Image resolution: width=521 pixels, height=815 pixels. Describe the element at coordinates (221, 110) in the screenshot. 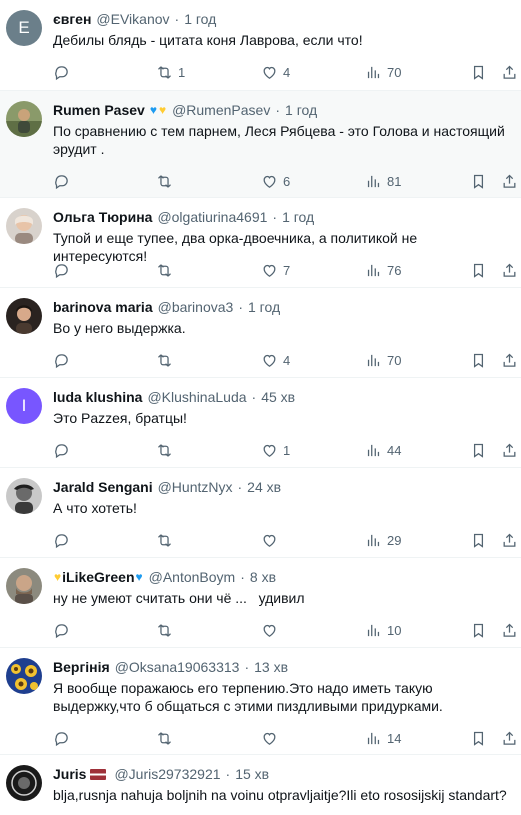

I see `author-handle: @RumenPasev` at that location.